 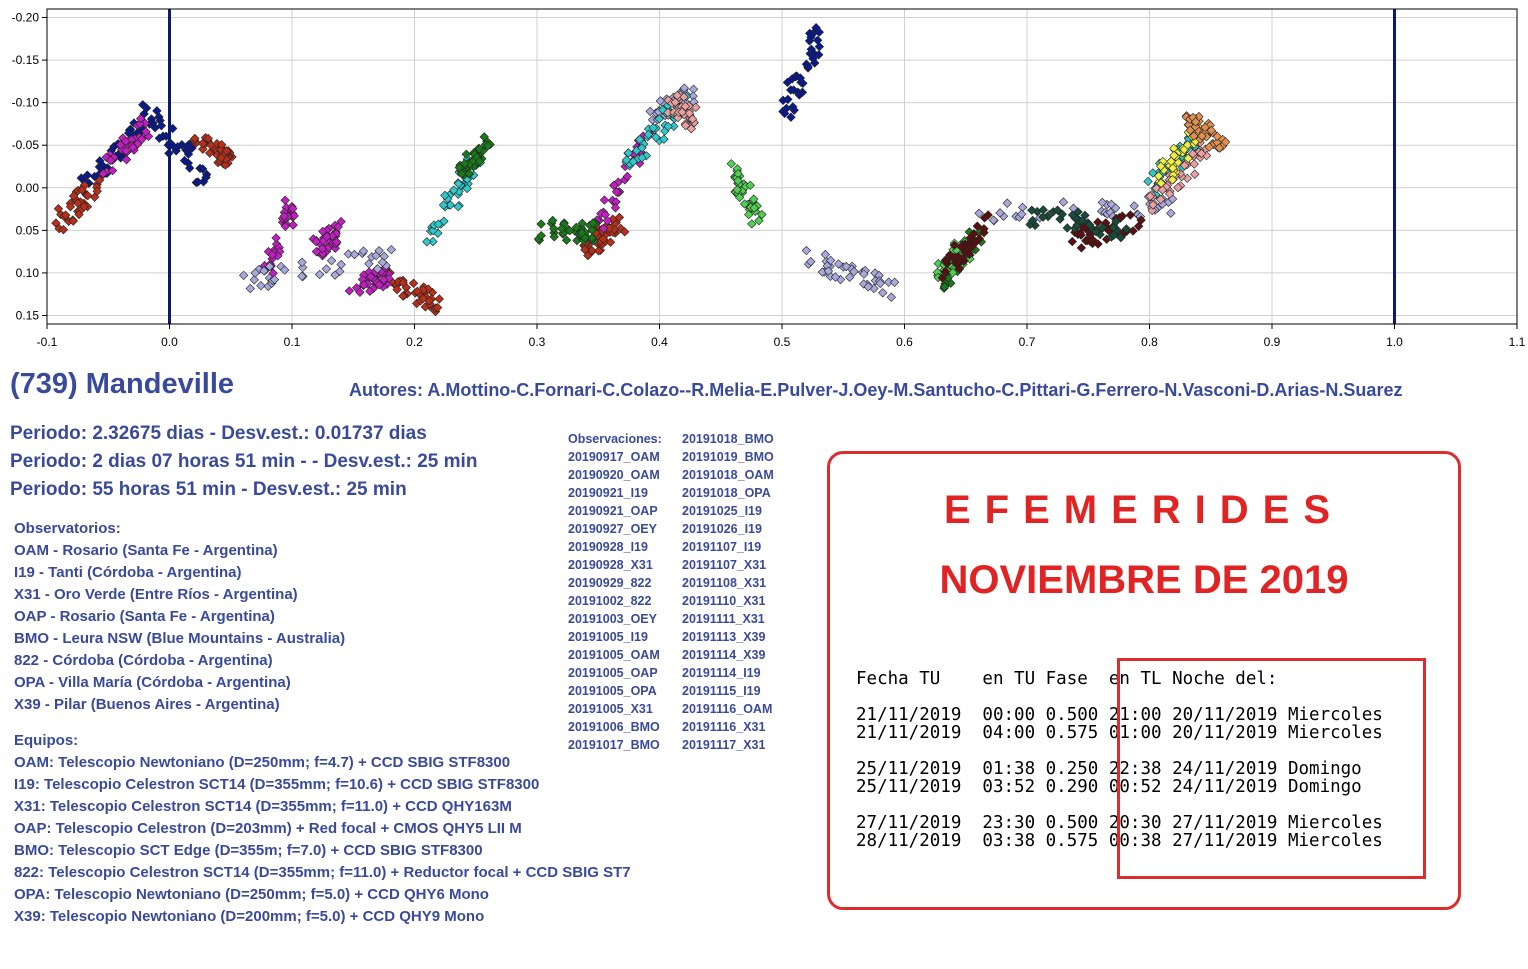 I want to click on y-tick-label: 0.05, so click(x=28, y=230).